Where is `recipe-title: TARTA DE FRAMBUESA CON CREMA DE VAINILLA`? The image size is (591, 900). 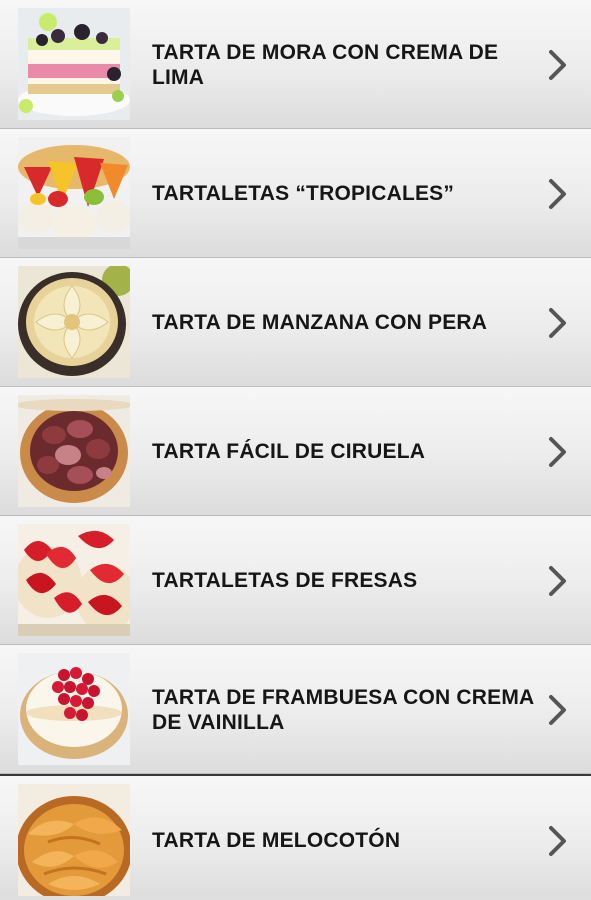
recipe-title: TARTA DE FRAMBUESA CON CREMA DE VAINILLA is located at coordinates (343, 709).